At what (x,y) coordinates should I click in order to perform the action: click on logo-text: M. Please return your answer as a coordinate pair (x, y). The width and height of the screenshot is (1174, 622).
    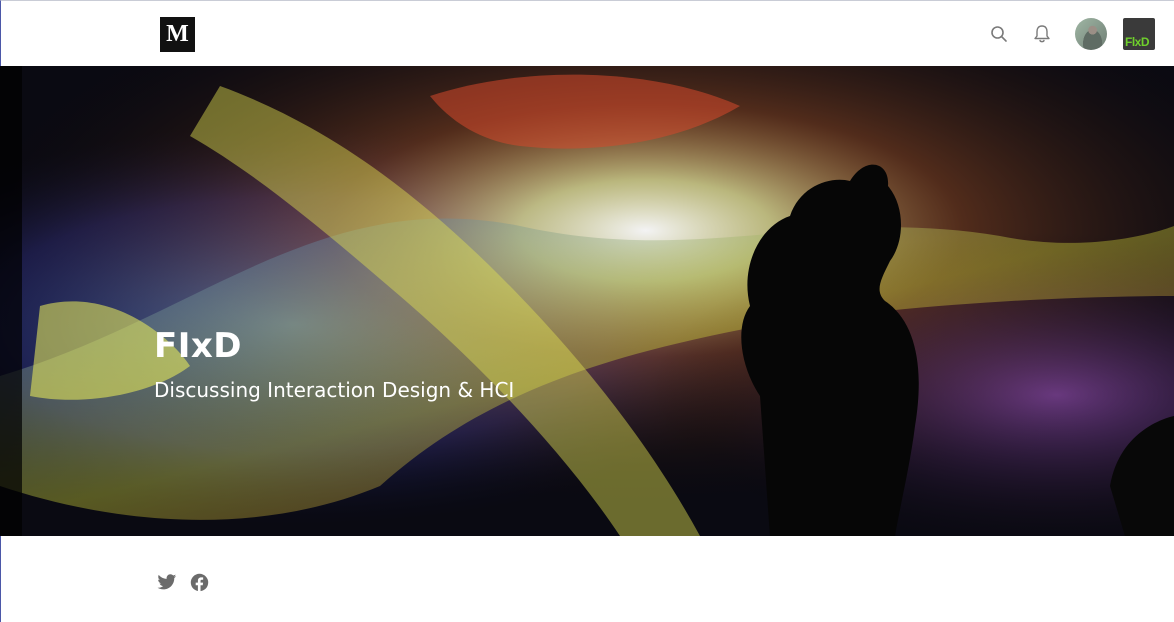
    Looking at the image, I should click on (177, 34).